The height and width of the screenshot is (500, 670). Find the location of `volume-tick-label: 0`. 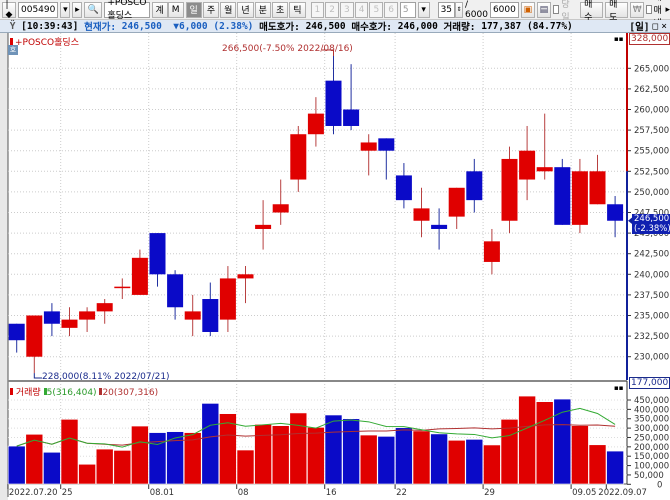

volume-tick-label: 0 is located at coordinates (659, 485).